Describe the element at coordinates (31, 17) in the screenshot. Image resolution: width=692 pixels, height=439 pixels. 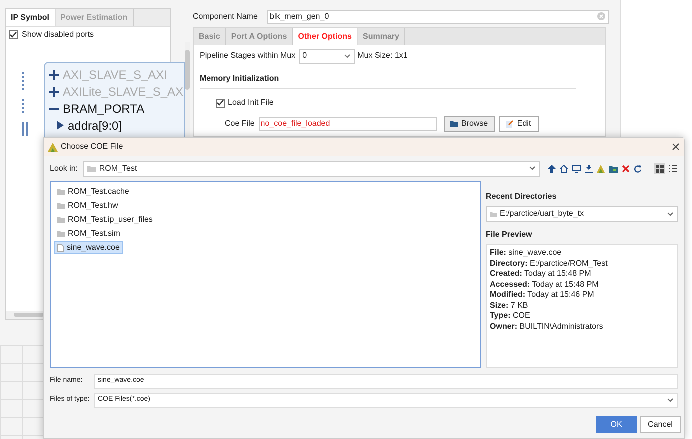
I see `tab: IP Symbol` at that location.